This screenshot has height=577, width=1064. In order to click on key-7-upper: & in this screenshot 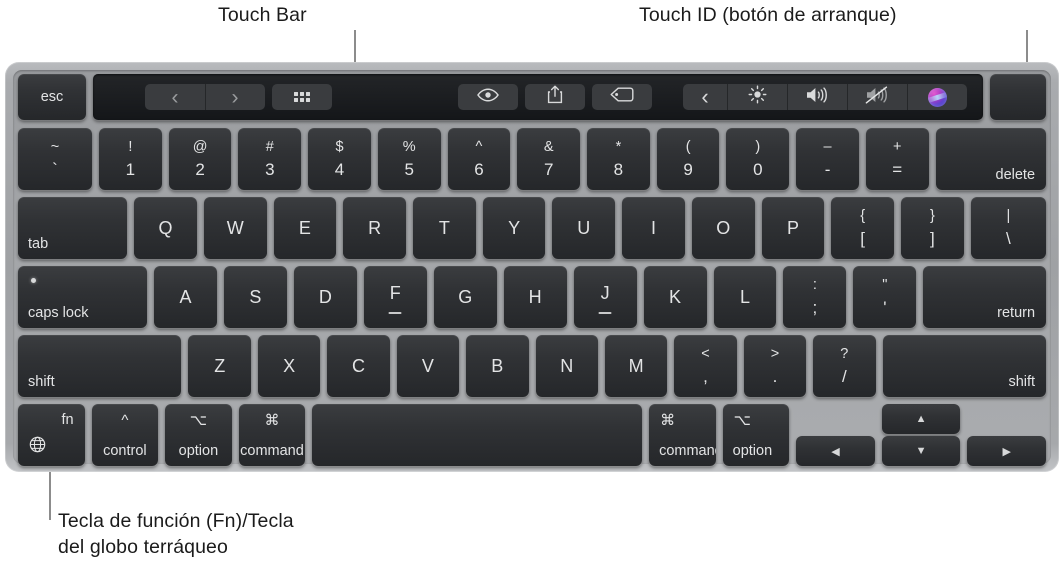, I will do `click(548, 147)`.